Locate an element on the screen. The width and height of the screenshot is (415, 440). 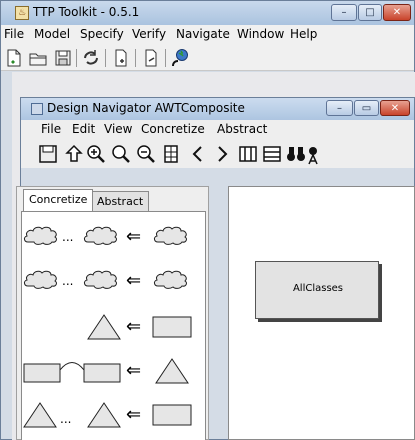
palette-item-cloud-set: ... ⇐ is located at coordinates (113, 240).